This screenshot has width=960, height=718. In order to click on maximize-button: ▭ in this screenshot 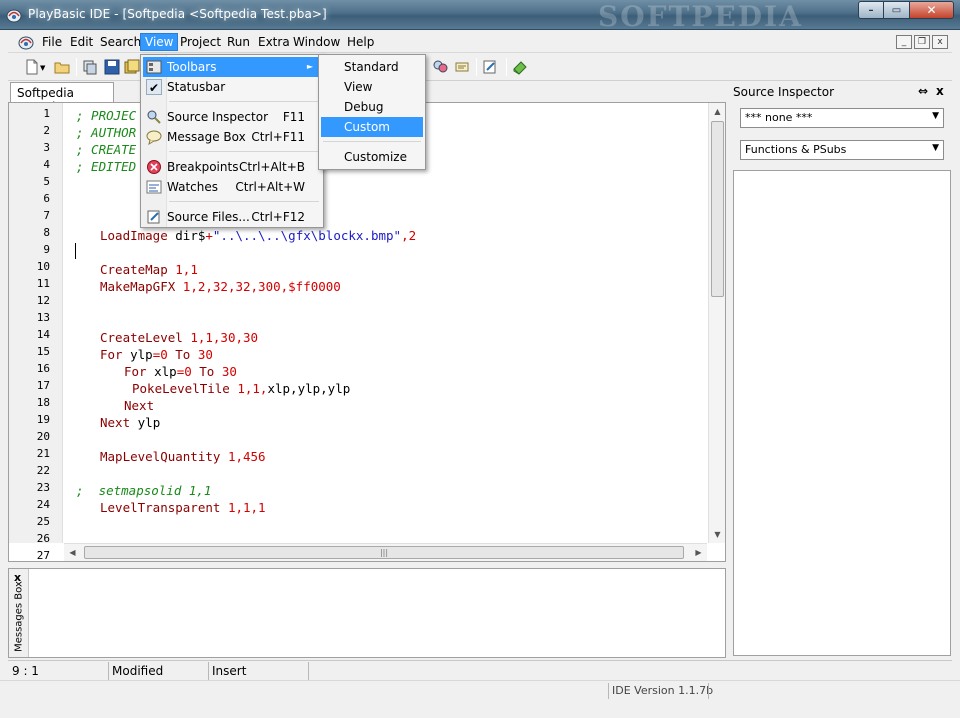, I will do `click(897, 10)`.